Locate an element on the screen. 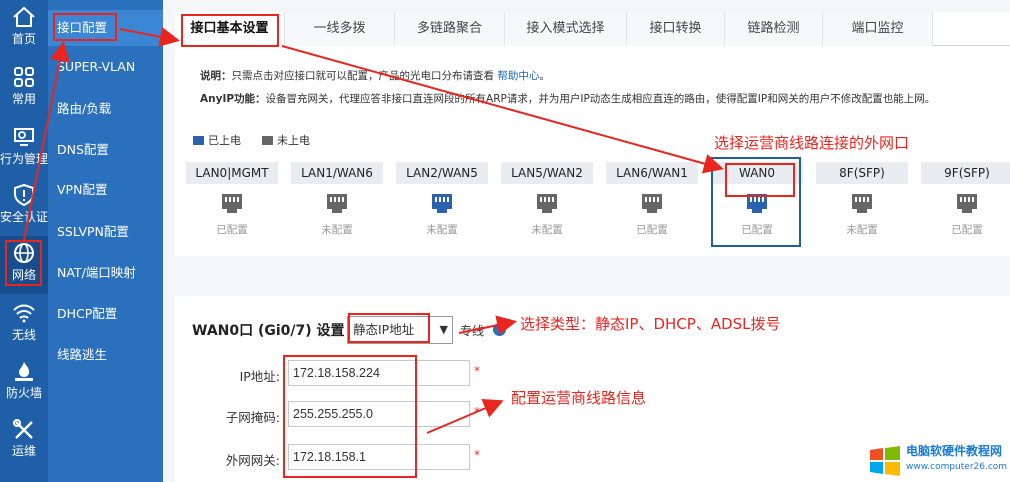 The width and height of the screenshot is (1010, 482). port-6: 8F(SFP) 未配置 is located at coordinates (862, 202).